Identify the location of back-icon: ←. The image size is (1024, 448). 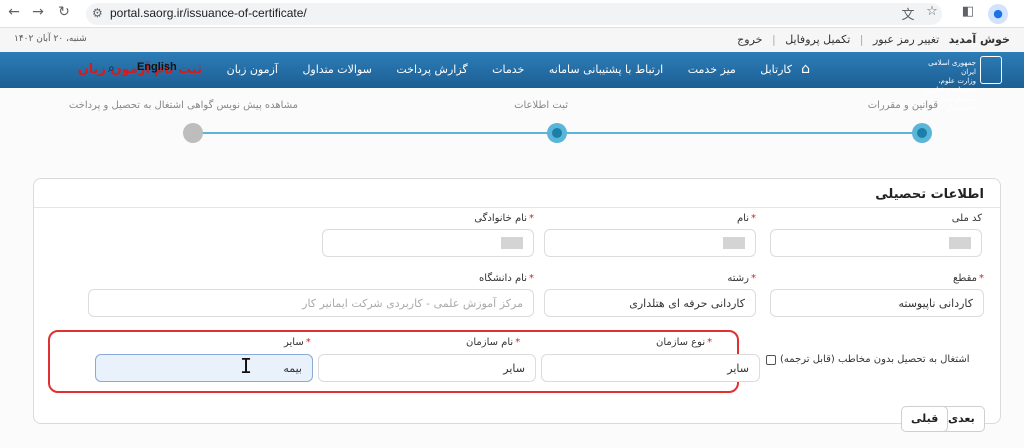
(14, 12).